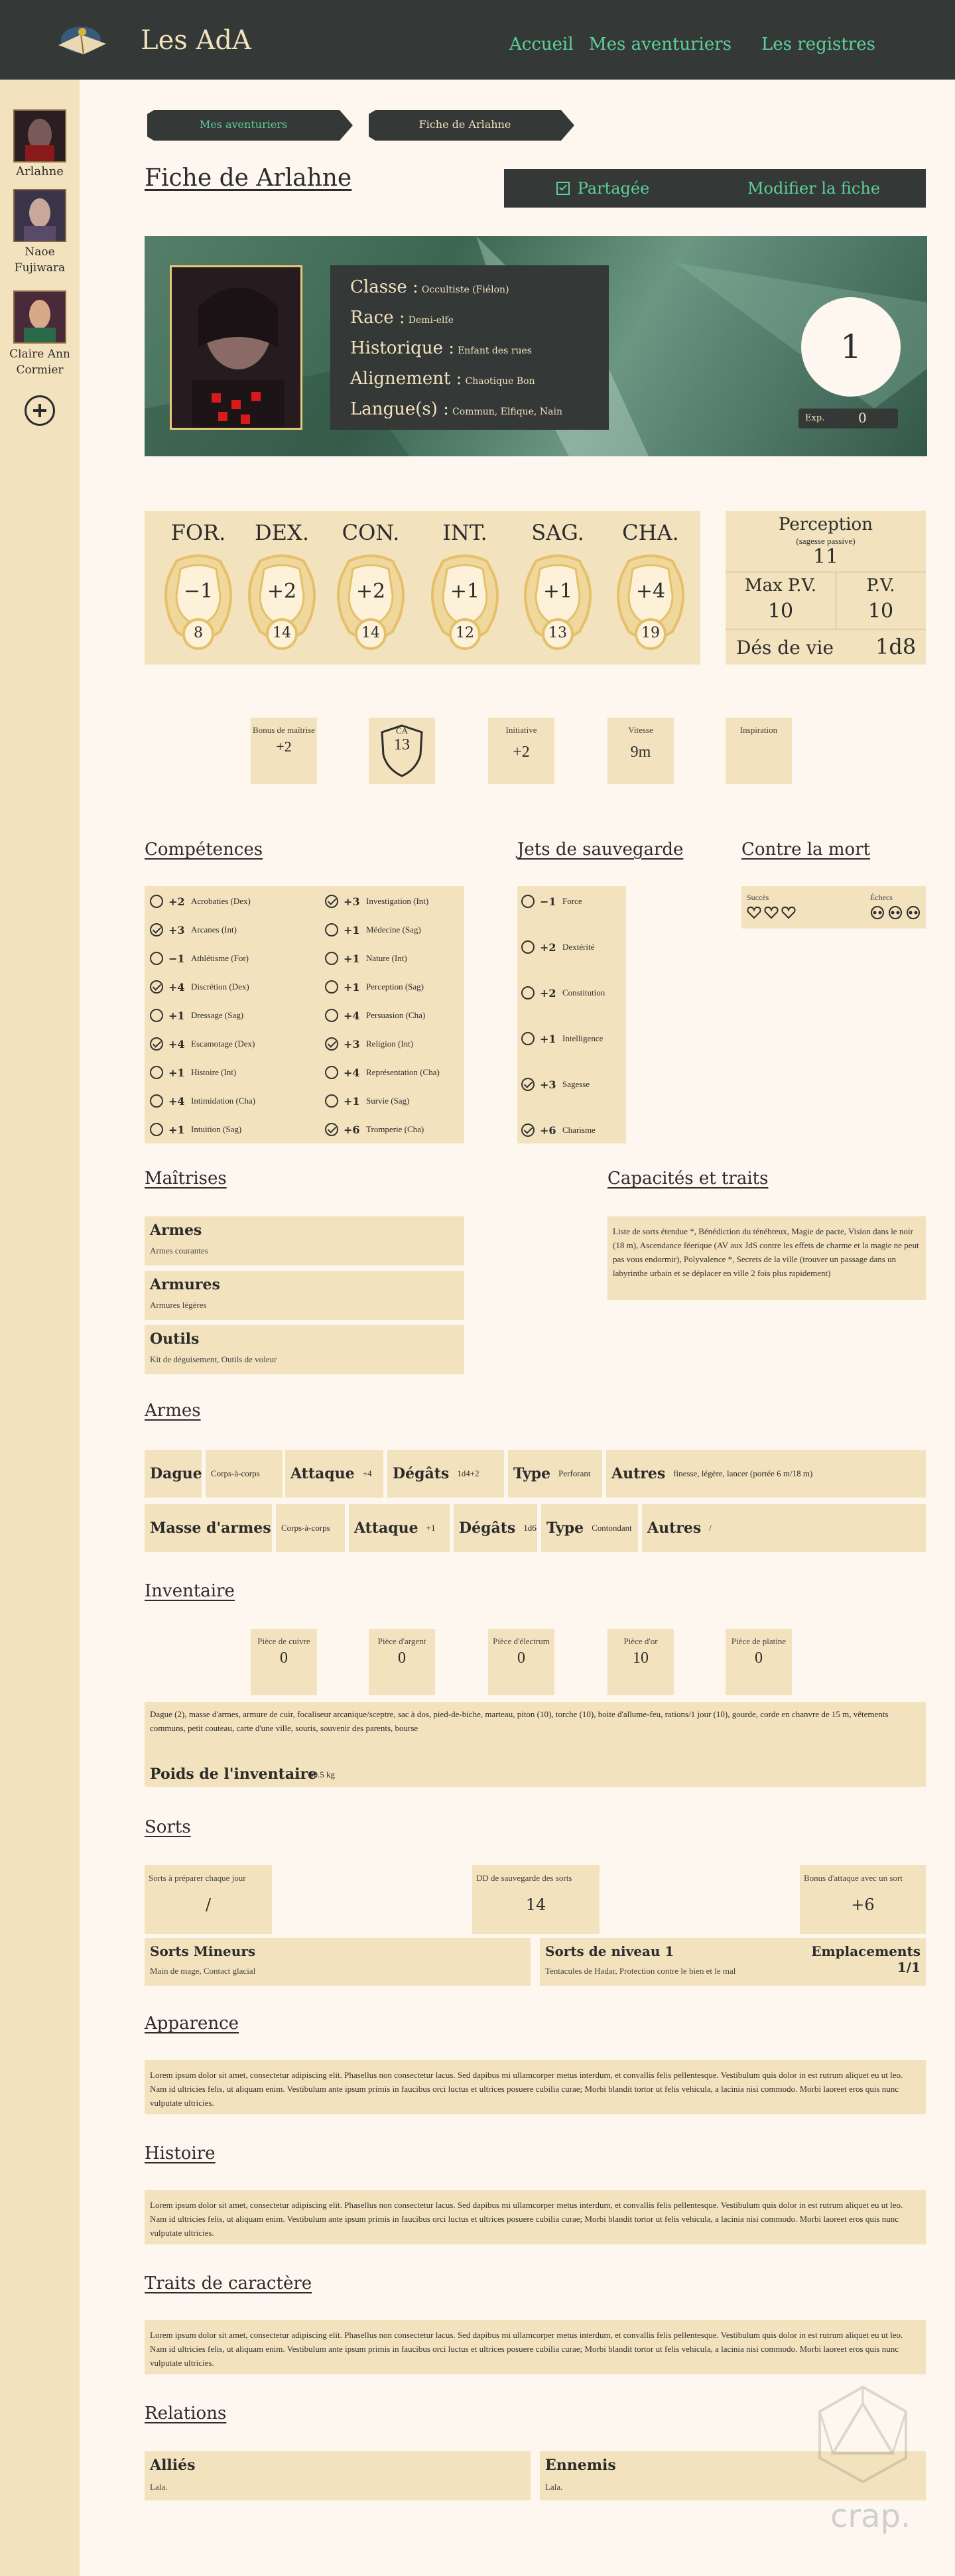 This screenshot has width=955, height=2576. Describe the element at coordinates (388, 1101) in the screenshot. I see `skill-name: Survie (Sag)` at that location.